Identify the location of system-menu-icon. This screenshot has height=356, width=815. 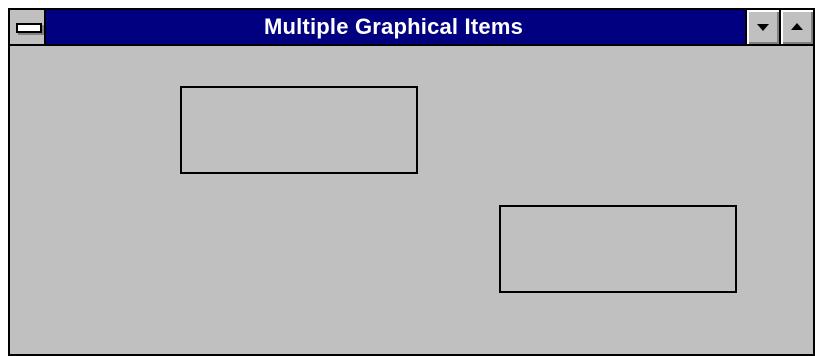
(29, 28).